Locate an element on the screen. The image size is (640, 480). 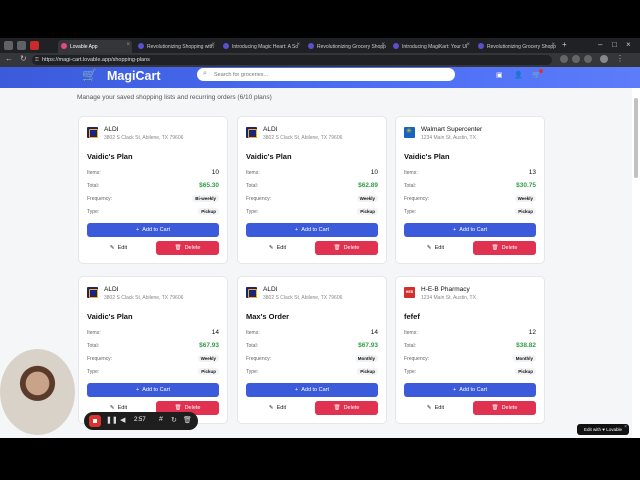
search-input is located at coordinates (329, 74).